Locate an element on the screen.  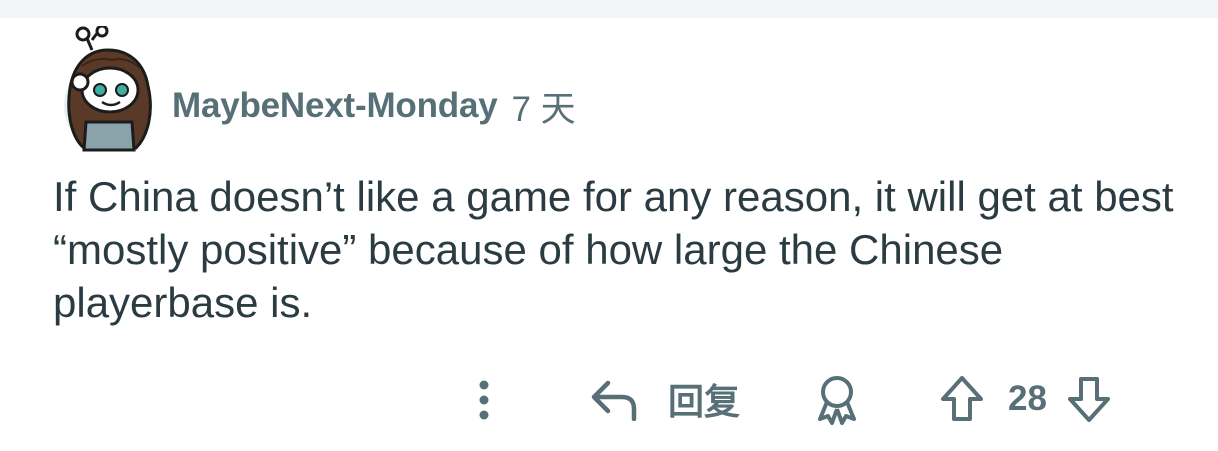
downvote-arrow-icon is located at coordinates (1089, 399).